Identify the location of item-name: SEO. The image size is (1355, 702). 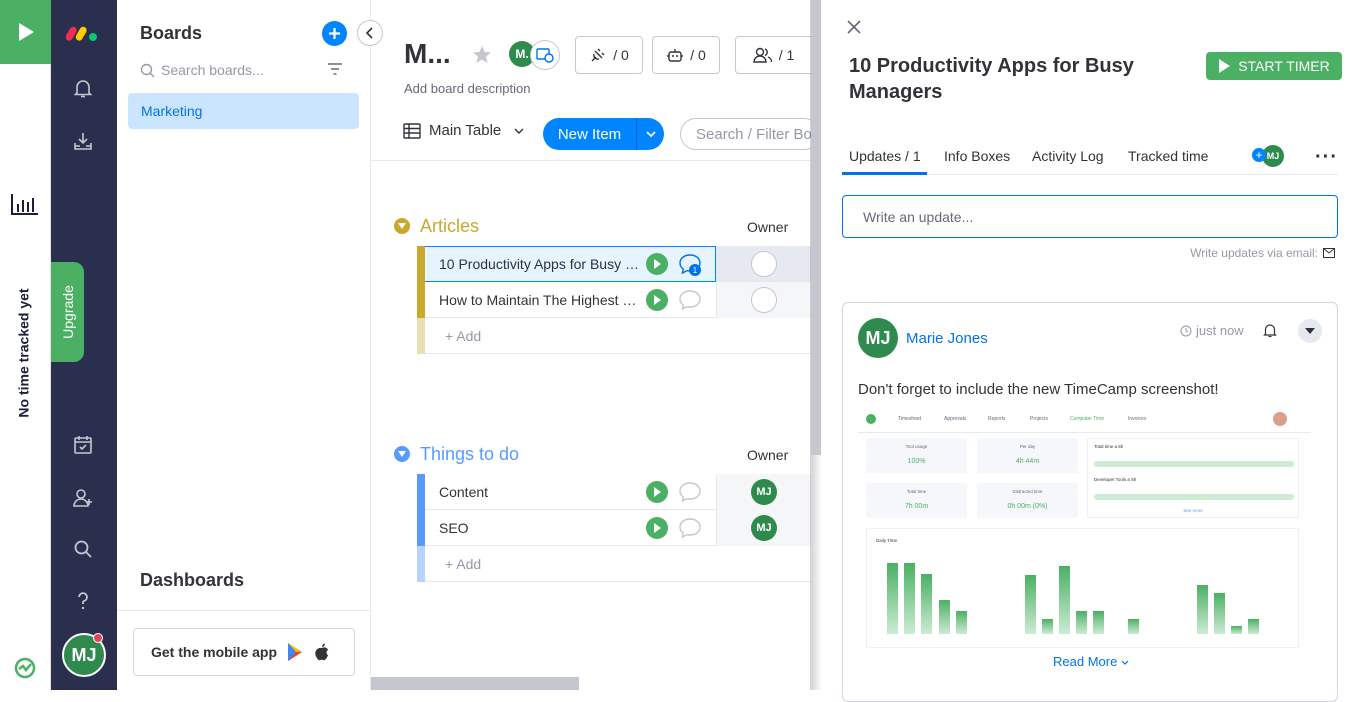
(540, 528).